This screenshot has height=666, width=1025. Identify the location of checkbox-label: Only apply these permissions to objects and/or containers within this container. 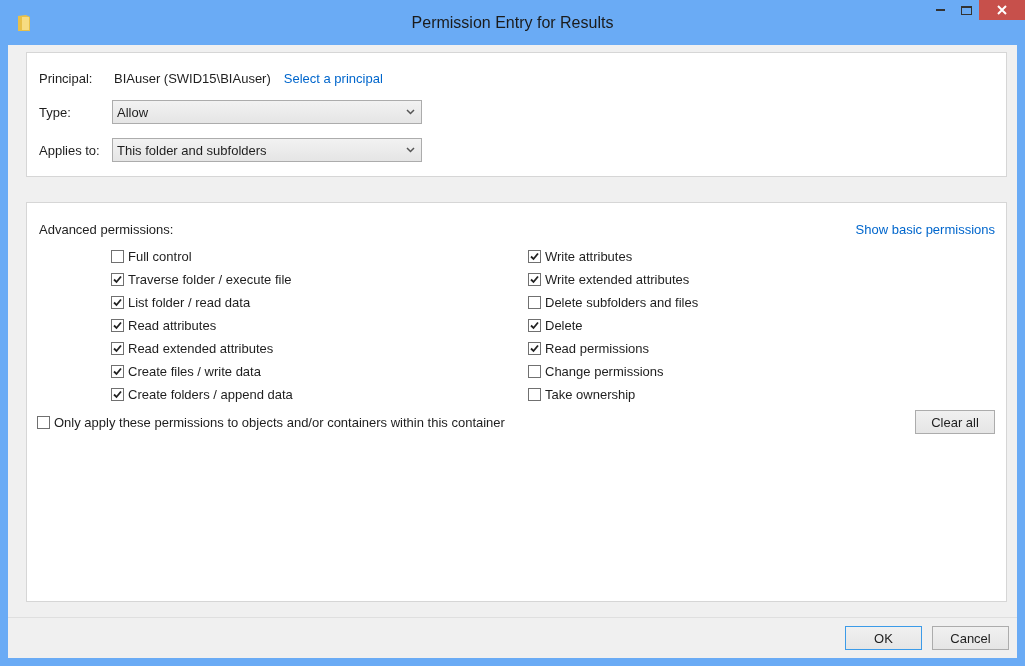
(279, 422).